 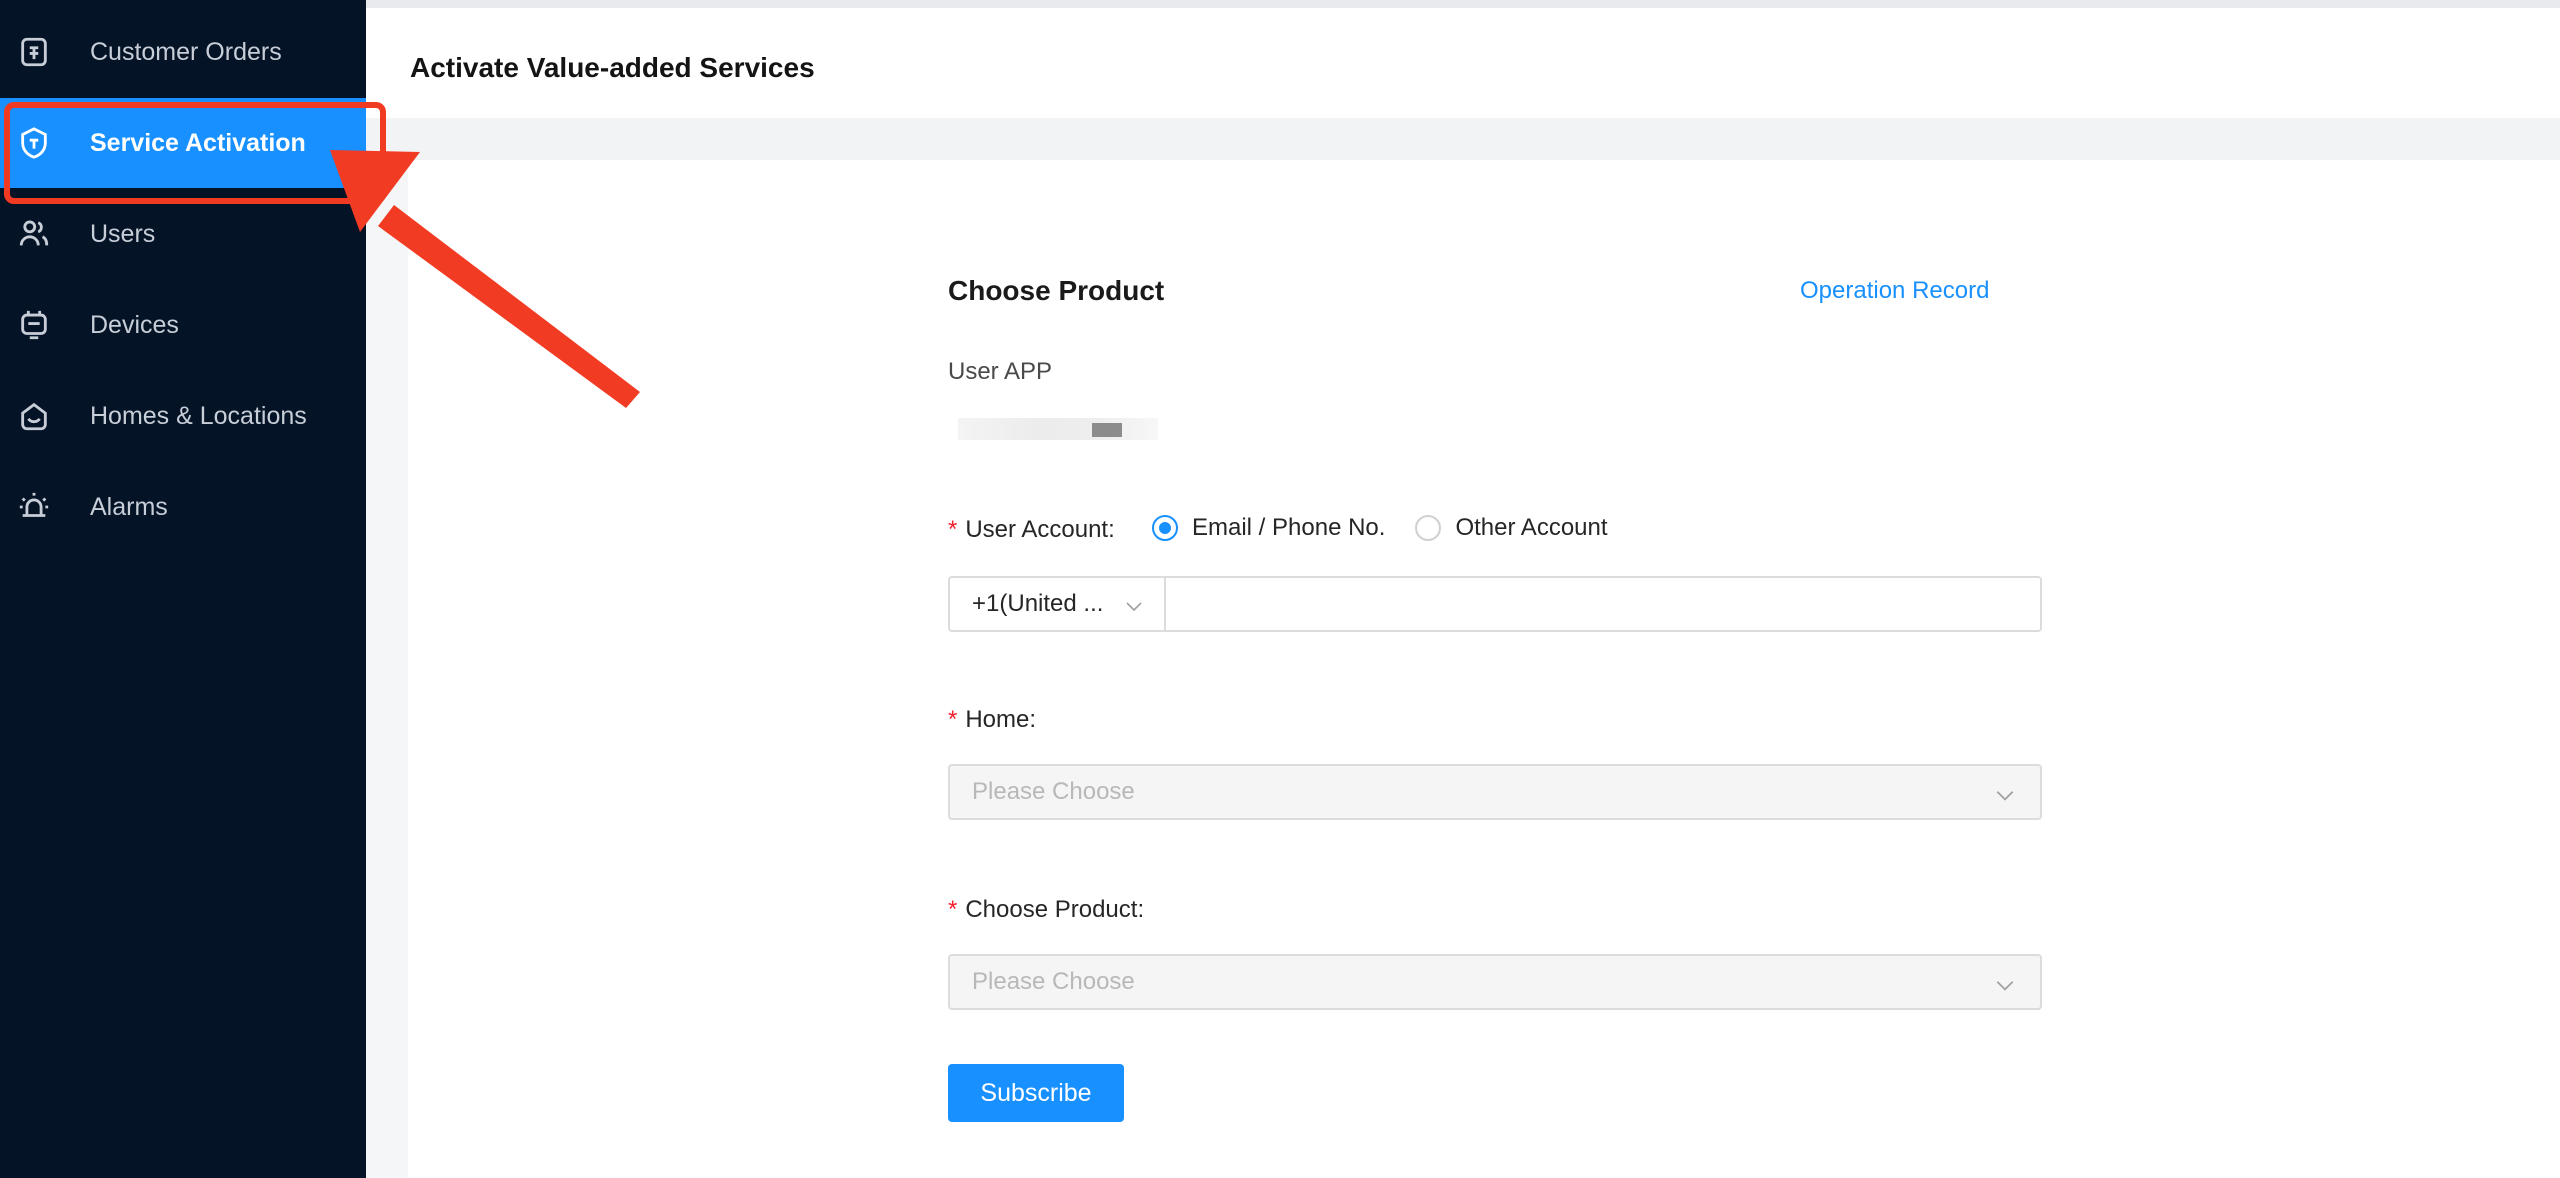 I want to click on sidebar-item-homes-locations: Homes & Locations, so click(x=183, y=416).